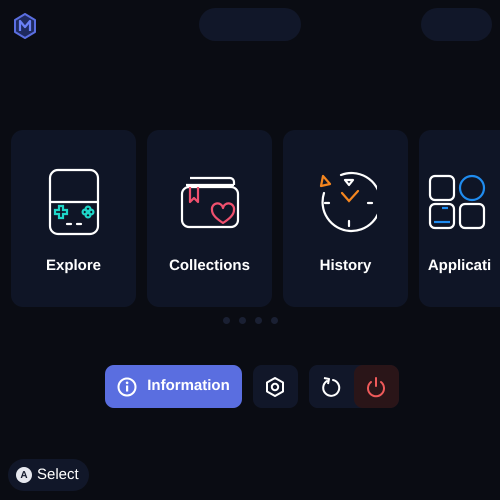  Describe the element at coordinates (331, 387) in the screenshot. I see `restart-icon` at that location.